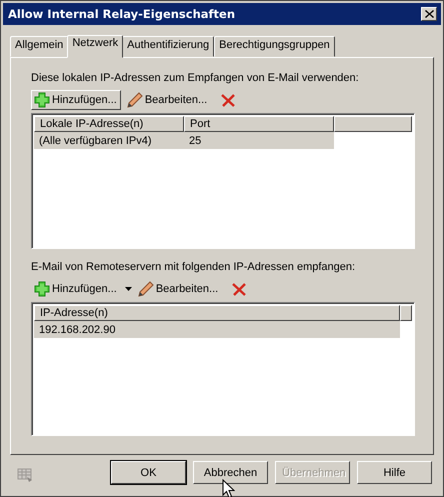 The image size is (444, 497). I want to click on close-button, so click(429, 14).